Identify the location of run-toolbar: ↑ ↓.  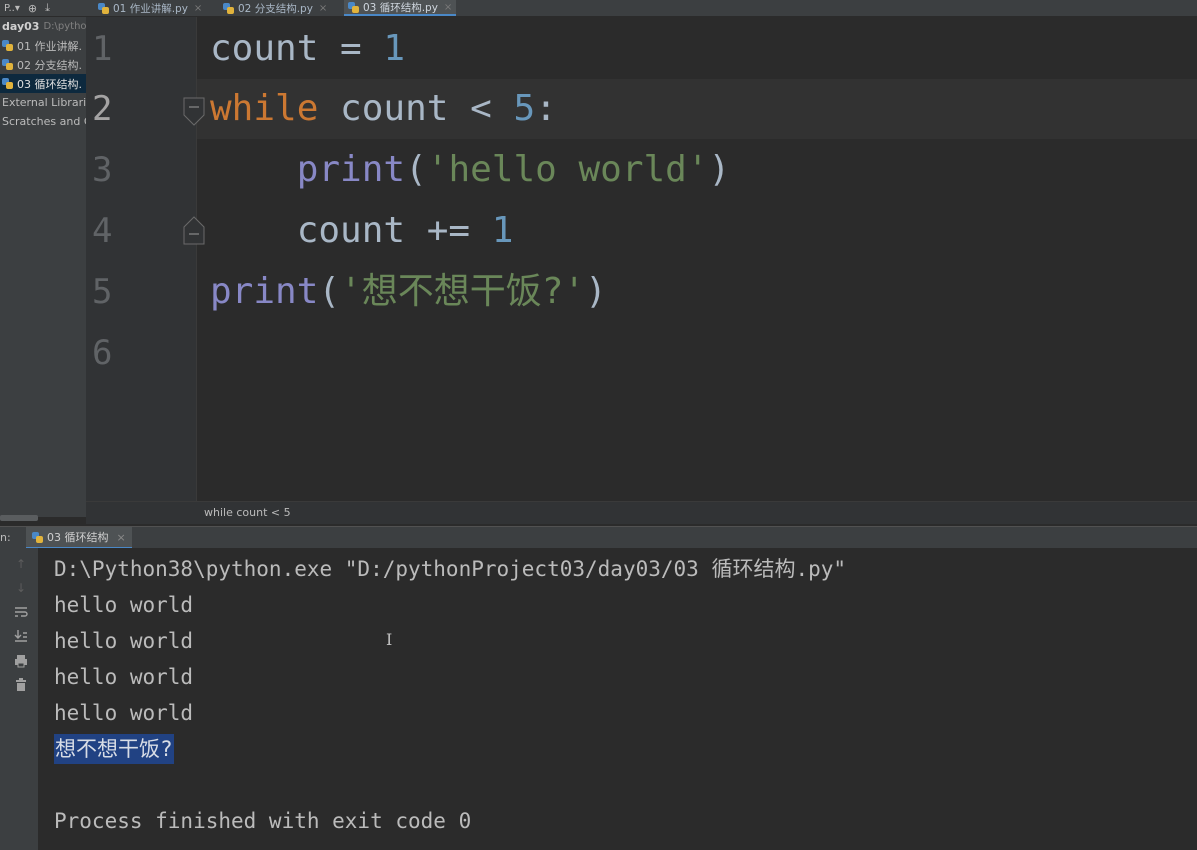
(19, 699).